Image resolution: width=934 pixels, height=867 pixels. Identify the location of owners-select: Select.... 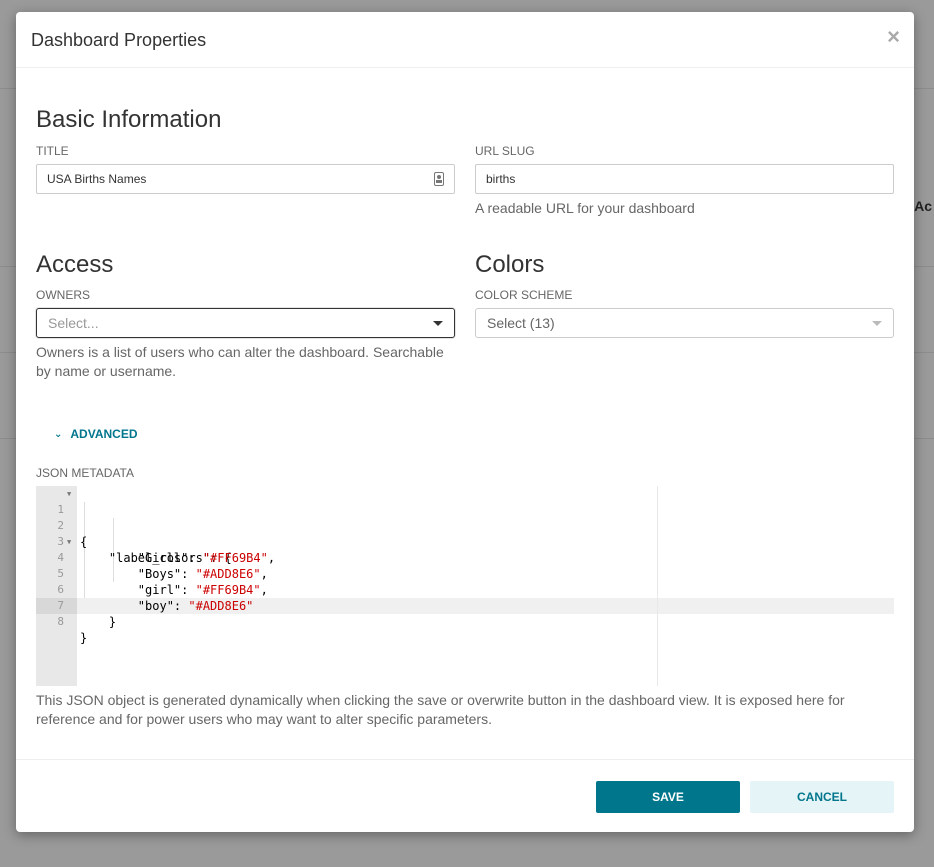
(245, 323).